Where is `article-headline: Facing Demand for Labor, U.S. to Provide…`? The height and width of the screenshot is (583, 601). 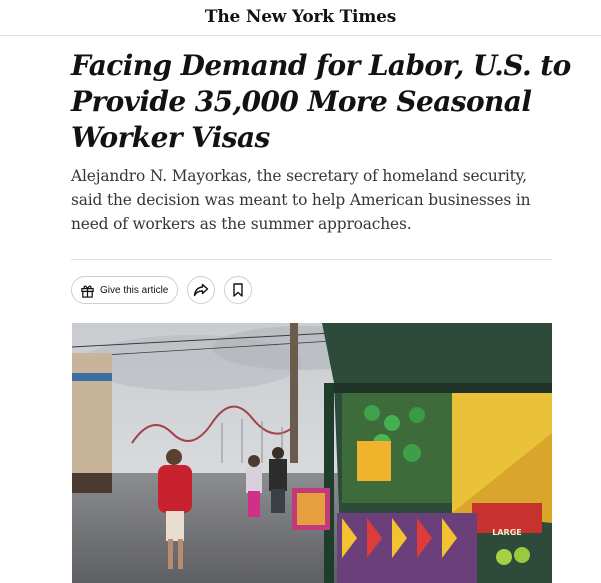
article-headline: Facing Demand for Labor, U.S. to Provide… is located at coordinates (321, 101).